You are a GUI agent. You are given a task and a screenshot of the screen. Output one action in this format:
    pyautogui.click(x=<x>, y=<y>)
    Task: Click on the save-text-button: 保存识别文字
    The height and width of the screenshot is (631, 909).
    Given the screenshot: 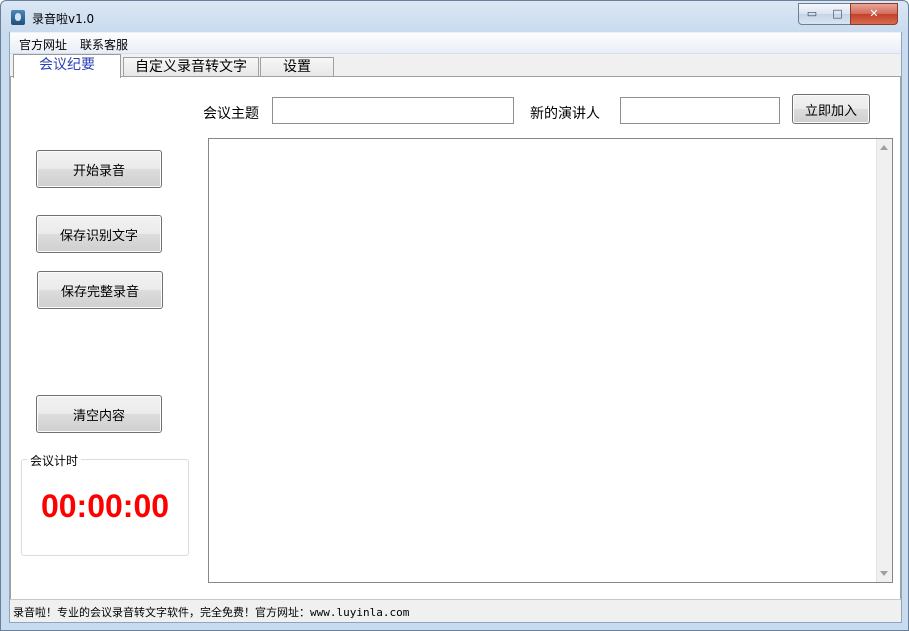 What is the action you would take?
    pyautogui.click(x=99, y=234)
    